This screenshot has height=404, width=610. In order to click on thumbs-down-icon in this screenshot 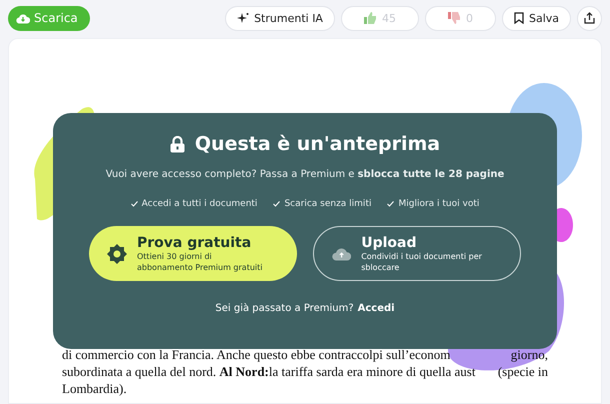, I will do `click(454, 18)`.